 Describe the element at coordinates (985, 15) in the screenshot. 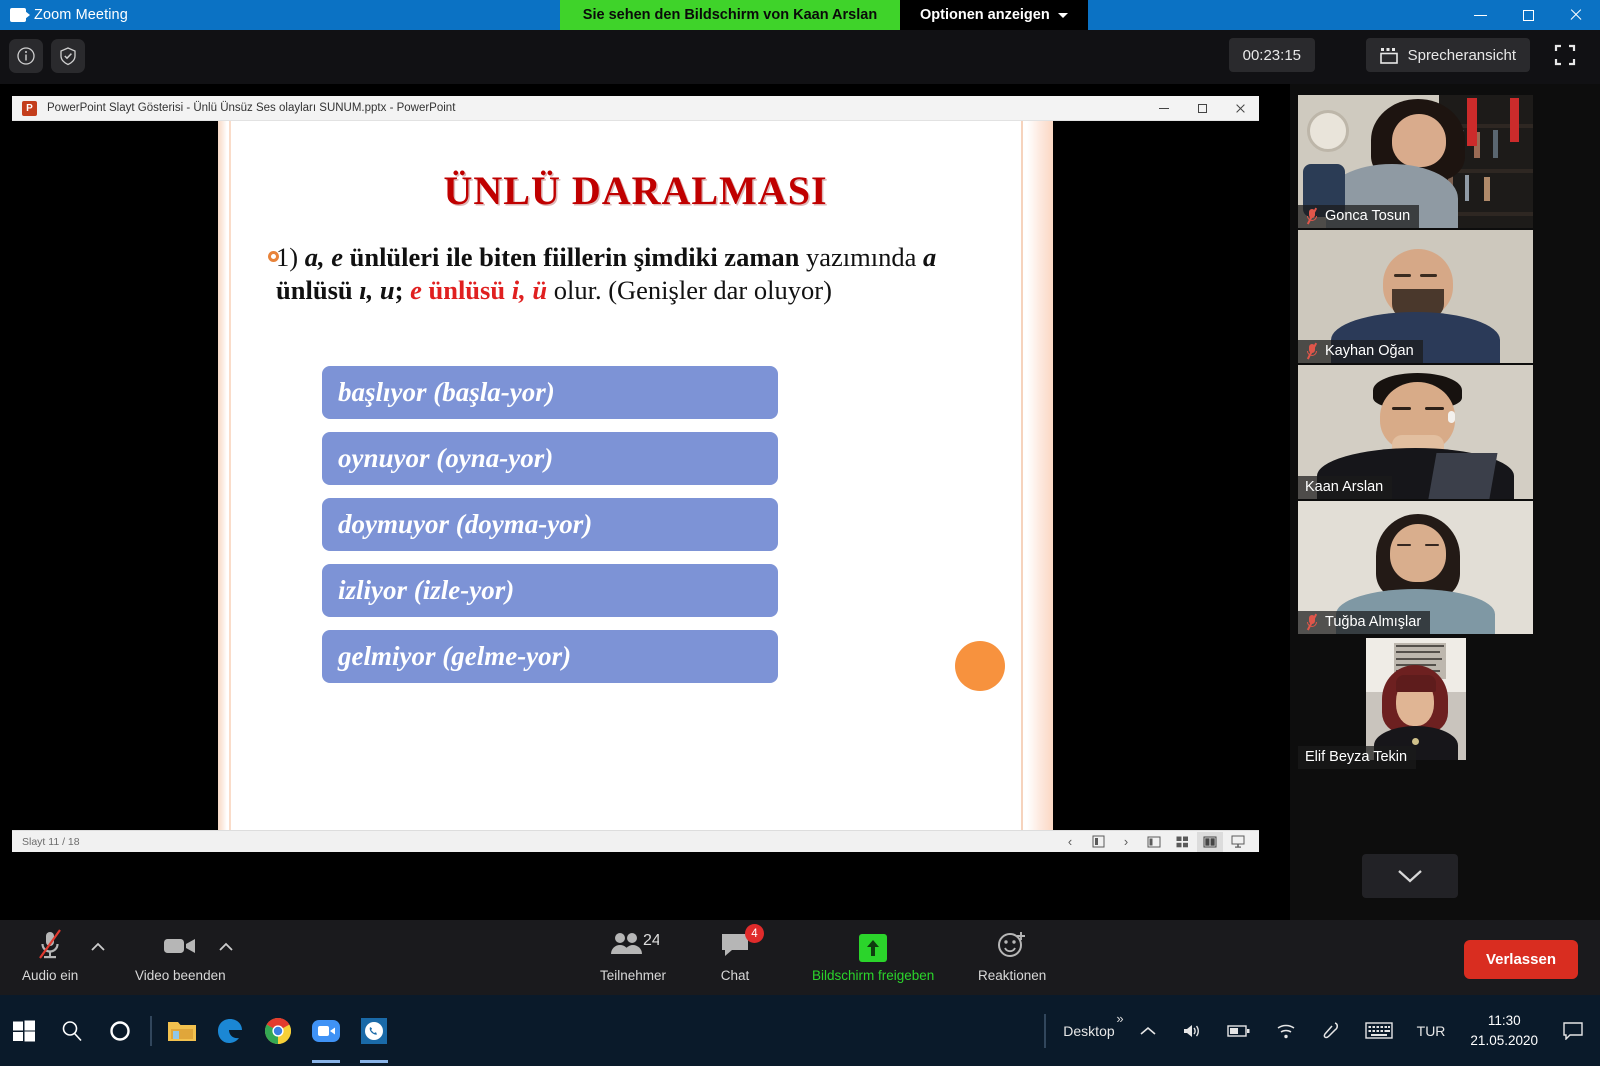

I see `share-options-label: Optionen anzeigen` at that location.